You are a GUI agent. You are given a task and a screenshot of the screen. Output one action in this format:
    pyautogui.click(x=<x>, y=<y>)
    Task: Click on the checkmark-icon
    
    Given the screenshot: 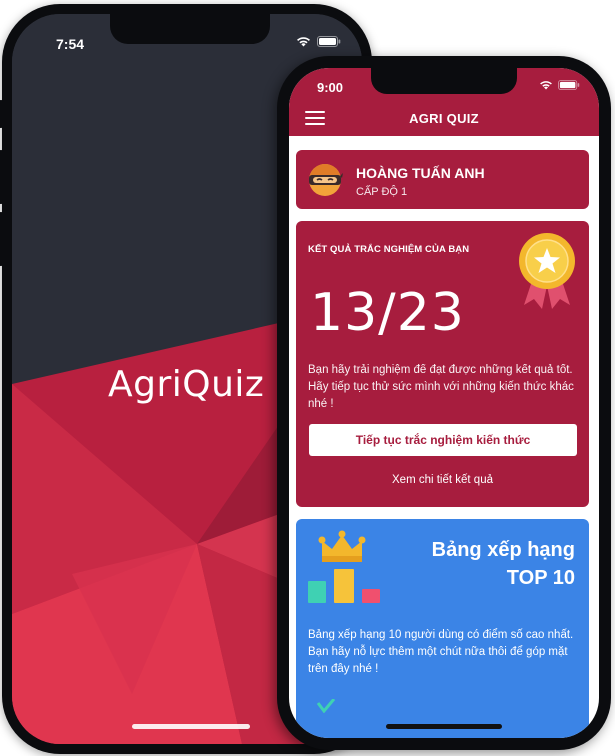 What is the action you would take?
    pyautogui.click(x=326, y=706)
    